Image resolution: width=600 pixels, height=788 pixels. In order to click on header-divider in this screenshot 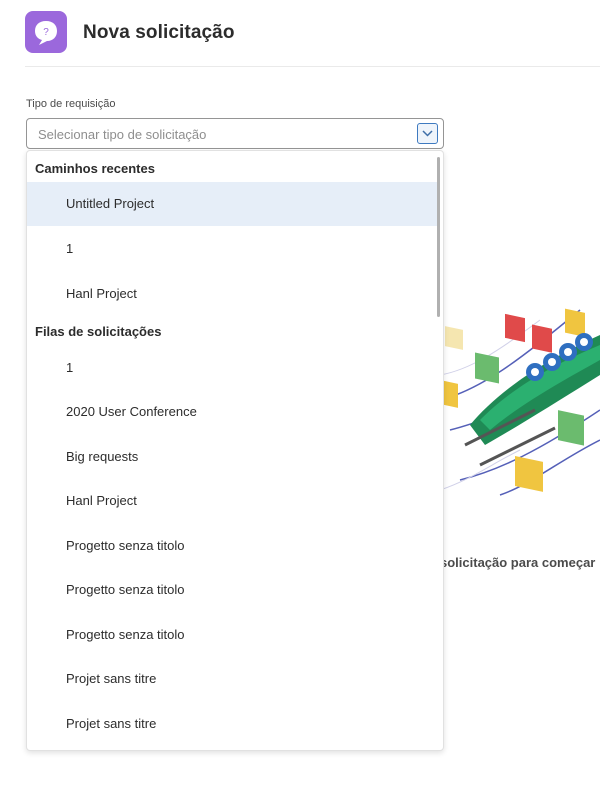, I will do `click(312, 66)`.